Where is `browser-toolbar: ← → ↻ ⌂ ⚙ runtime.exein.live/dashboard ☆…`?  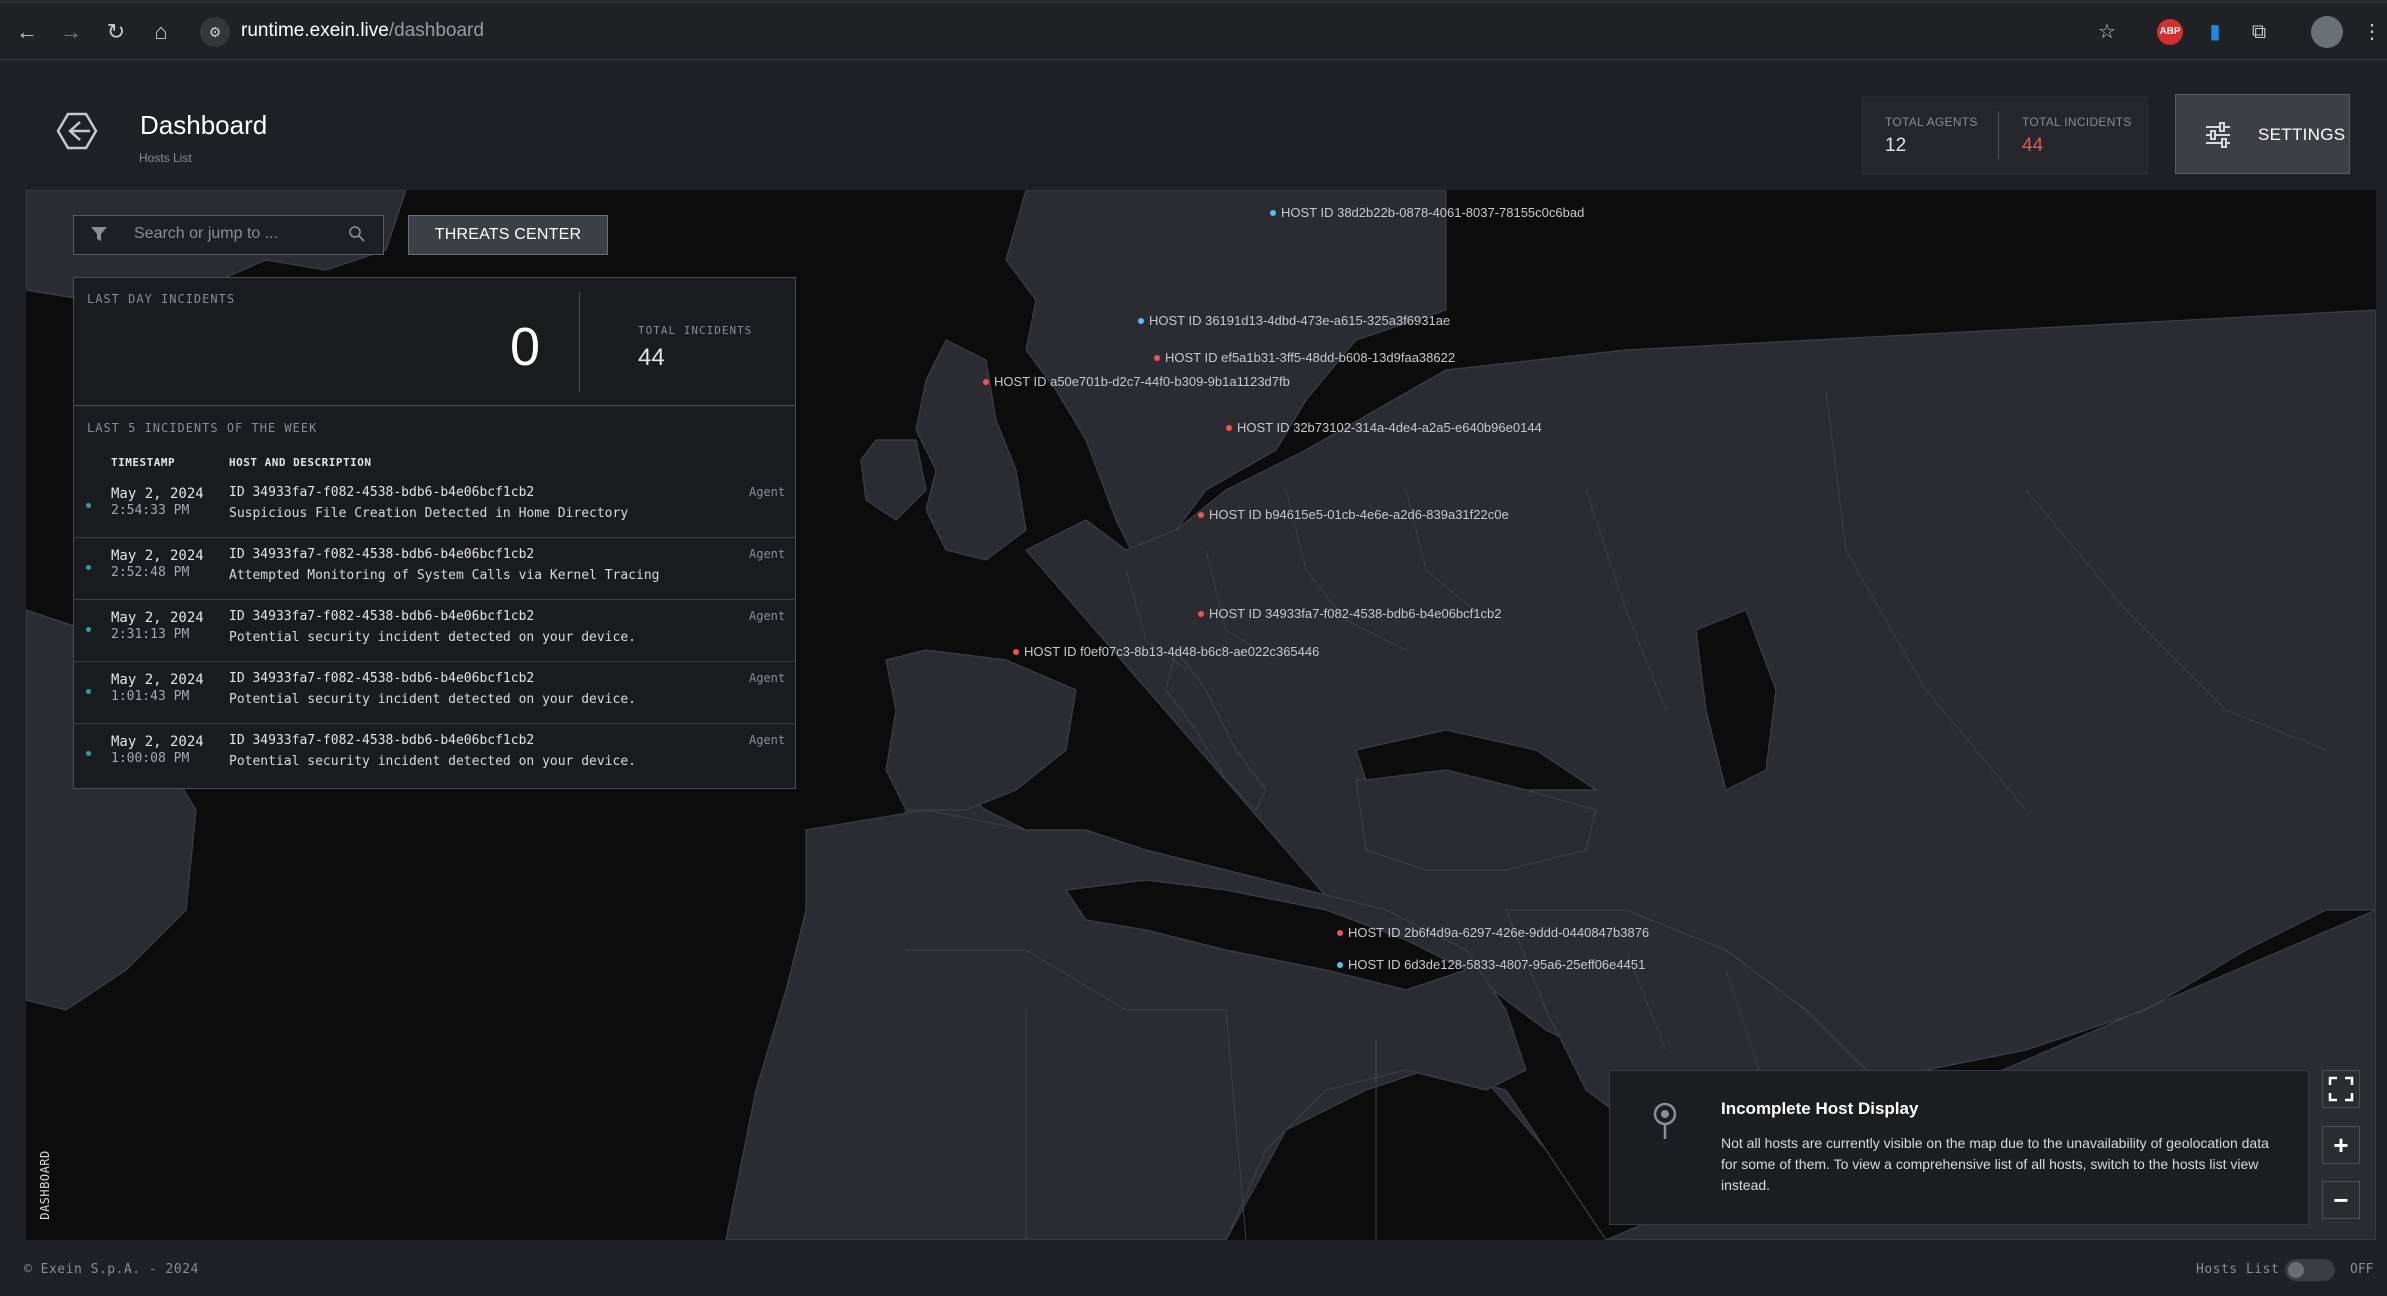
browser-toolbar: ← → ↻ ⌂ ⚙ runtime.exein.live/dashboard ☆… is located at coordinates (1193, 30).